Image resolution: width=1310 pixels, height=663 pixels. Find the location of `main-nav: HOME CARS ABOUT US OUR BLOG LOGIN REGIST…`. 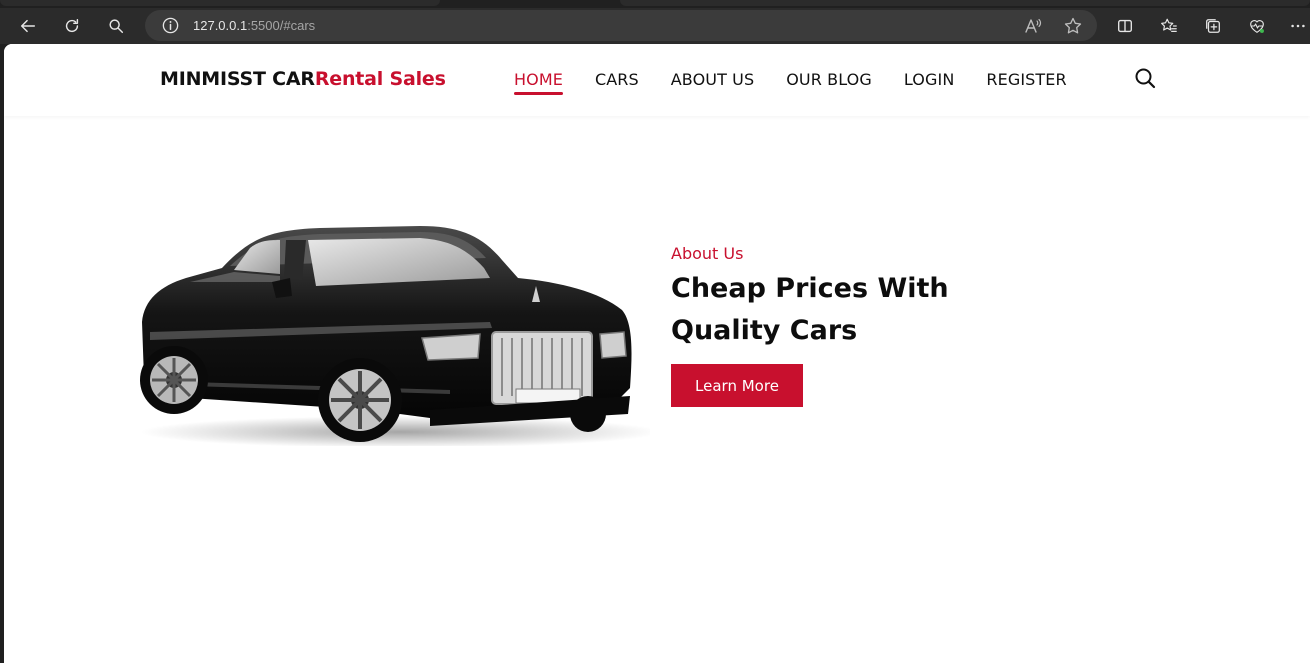

main-nav: HOME CARS ABOUT US OUR BLOG LOGIN REGIST… is located at coordinates (806, 82).